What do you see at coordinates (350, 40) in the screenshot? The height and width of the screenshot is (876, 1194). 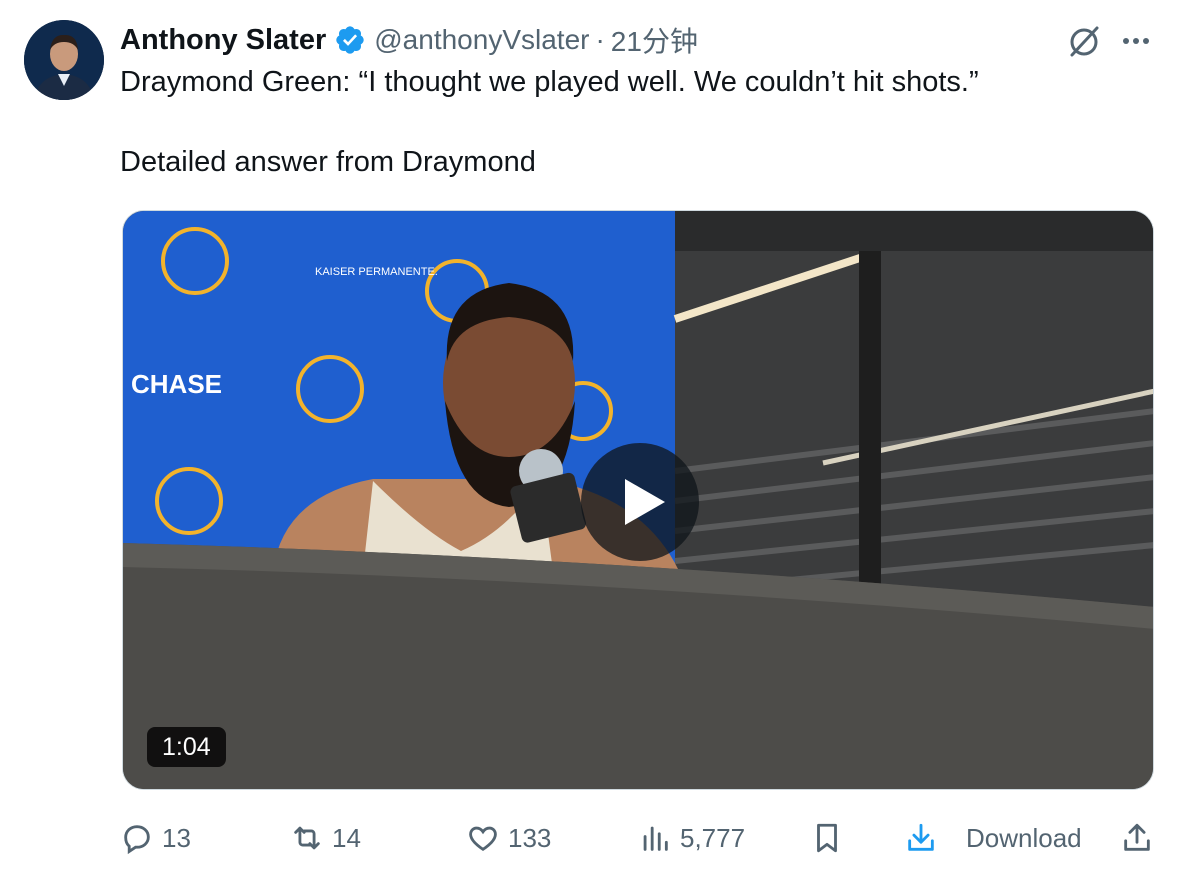 I see `verified-badge-icon` at bounding box center [350, 40].